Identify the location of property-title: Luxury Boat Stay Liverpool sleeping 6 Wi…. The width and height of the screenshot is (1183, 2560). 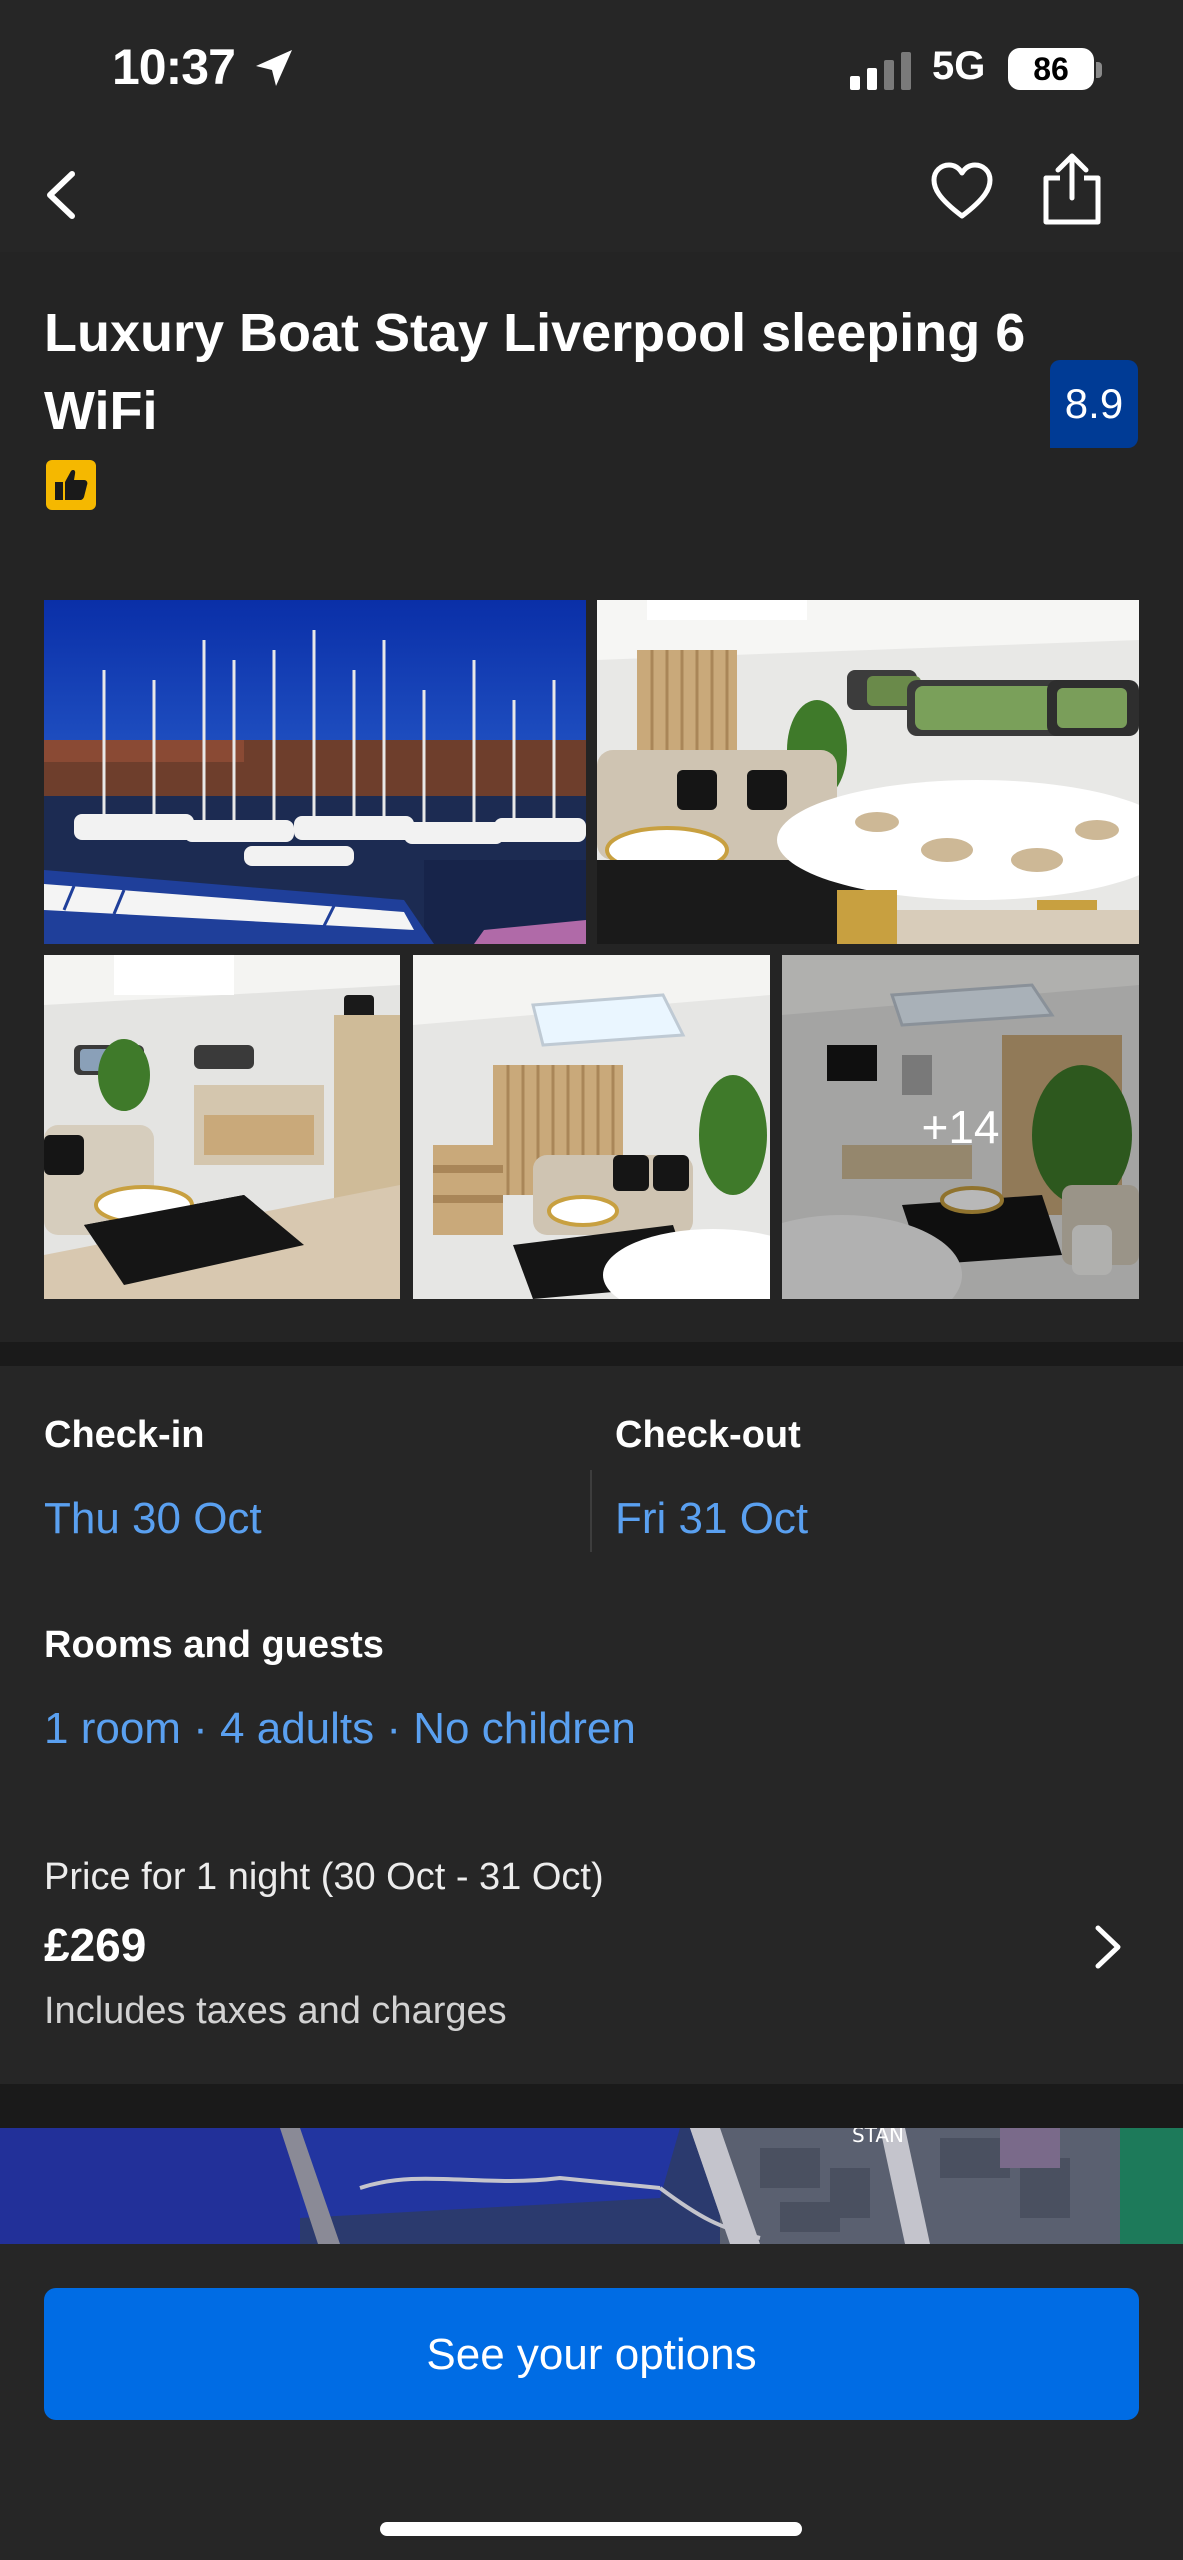
(535, 372).